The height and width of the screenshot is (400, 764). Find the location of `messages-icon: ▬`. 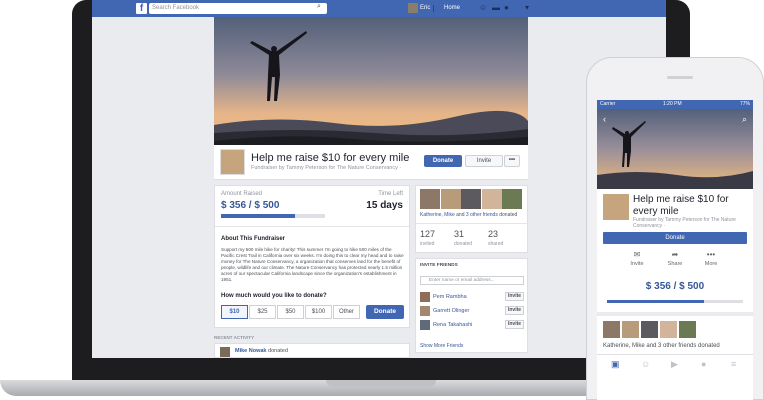

messages-icon: ▬ is located at coordinates (496, 7).